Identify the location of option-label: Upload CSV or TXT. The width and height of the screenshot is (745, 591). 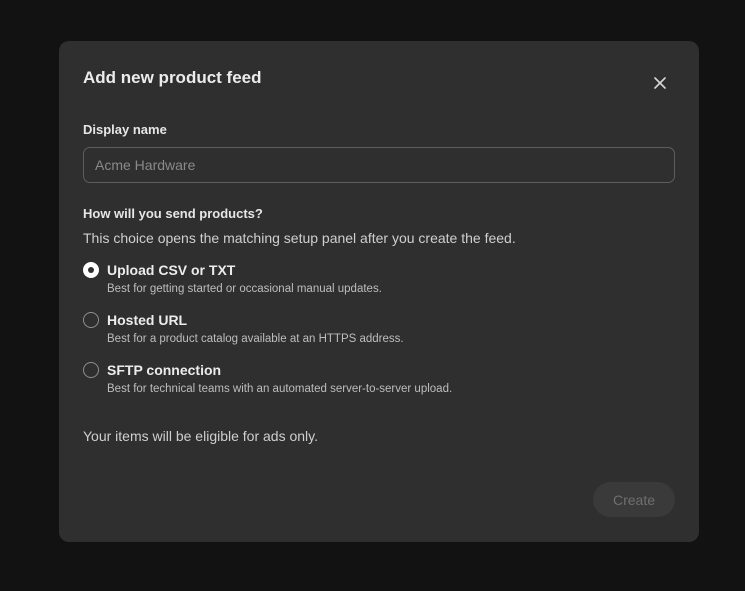
(171, 270).